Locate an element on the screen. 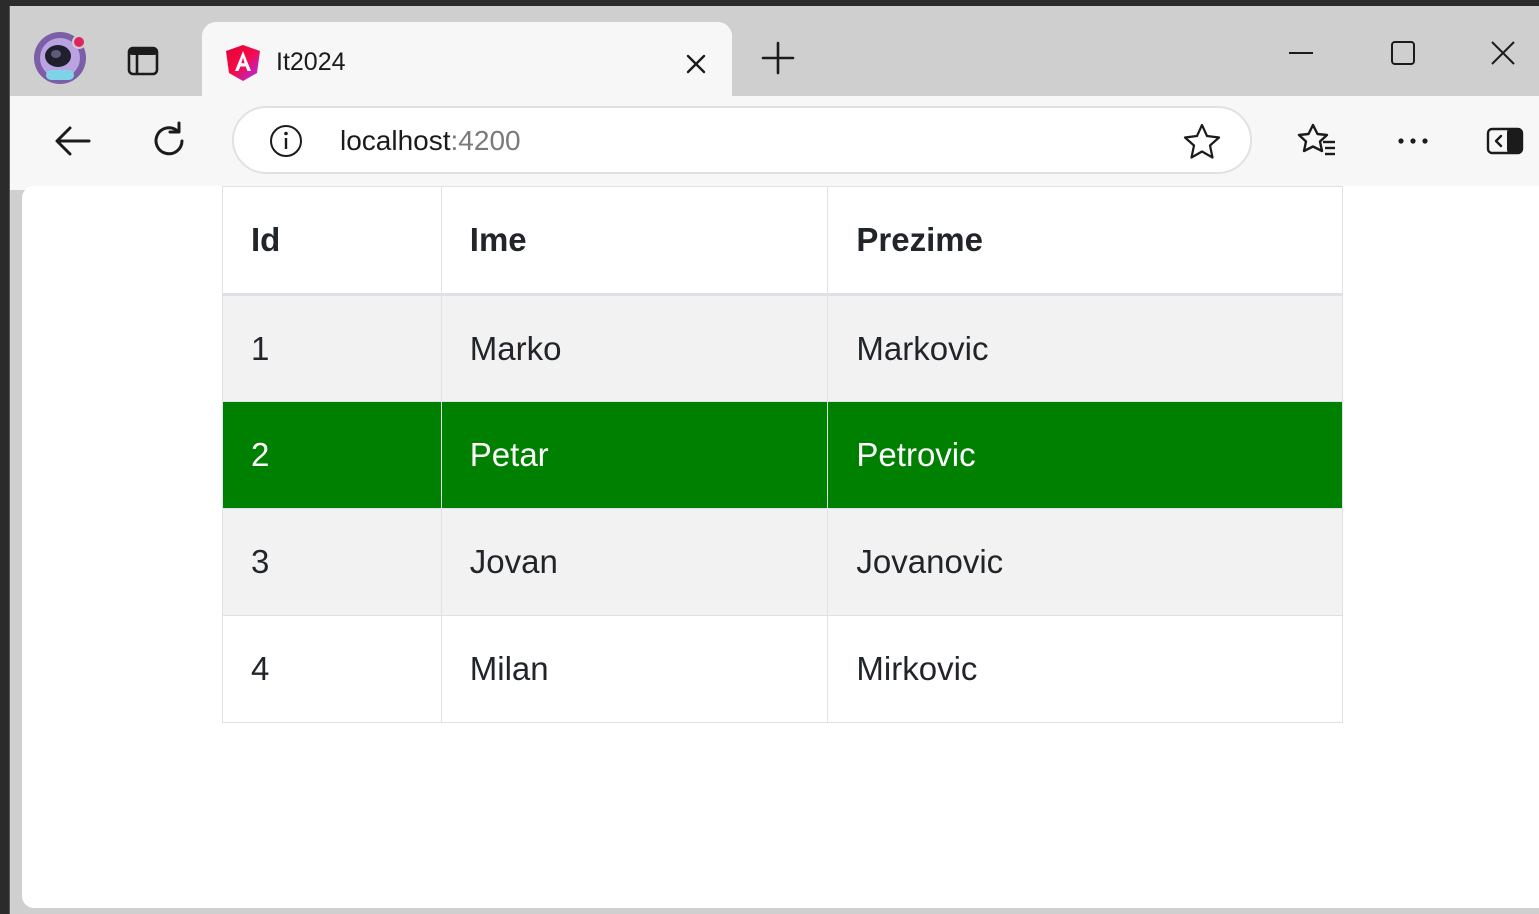  sidebar-icon is located at coordinates (1505, 141).